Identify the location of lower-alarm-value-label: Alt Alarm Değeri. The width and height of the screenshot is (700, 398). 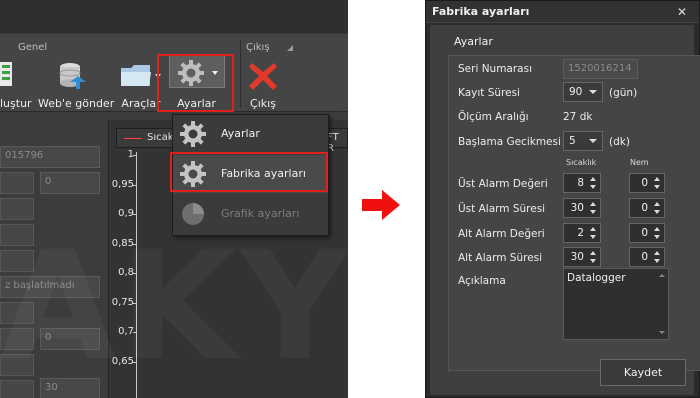
(501, 234).